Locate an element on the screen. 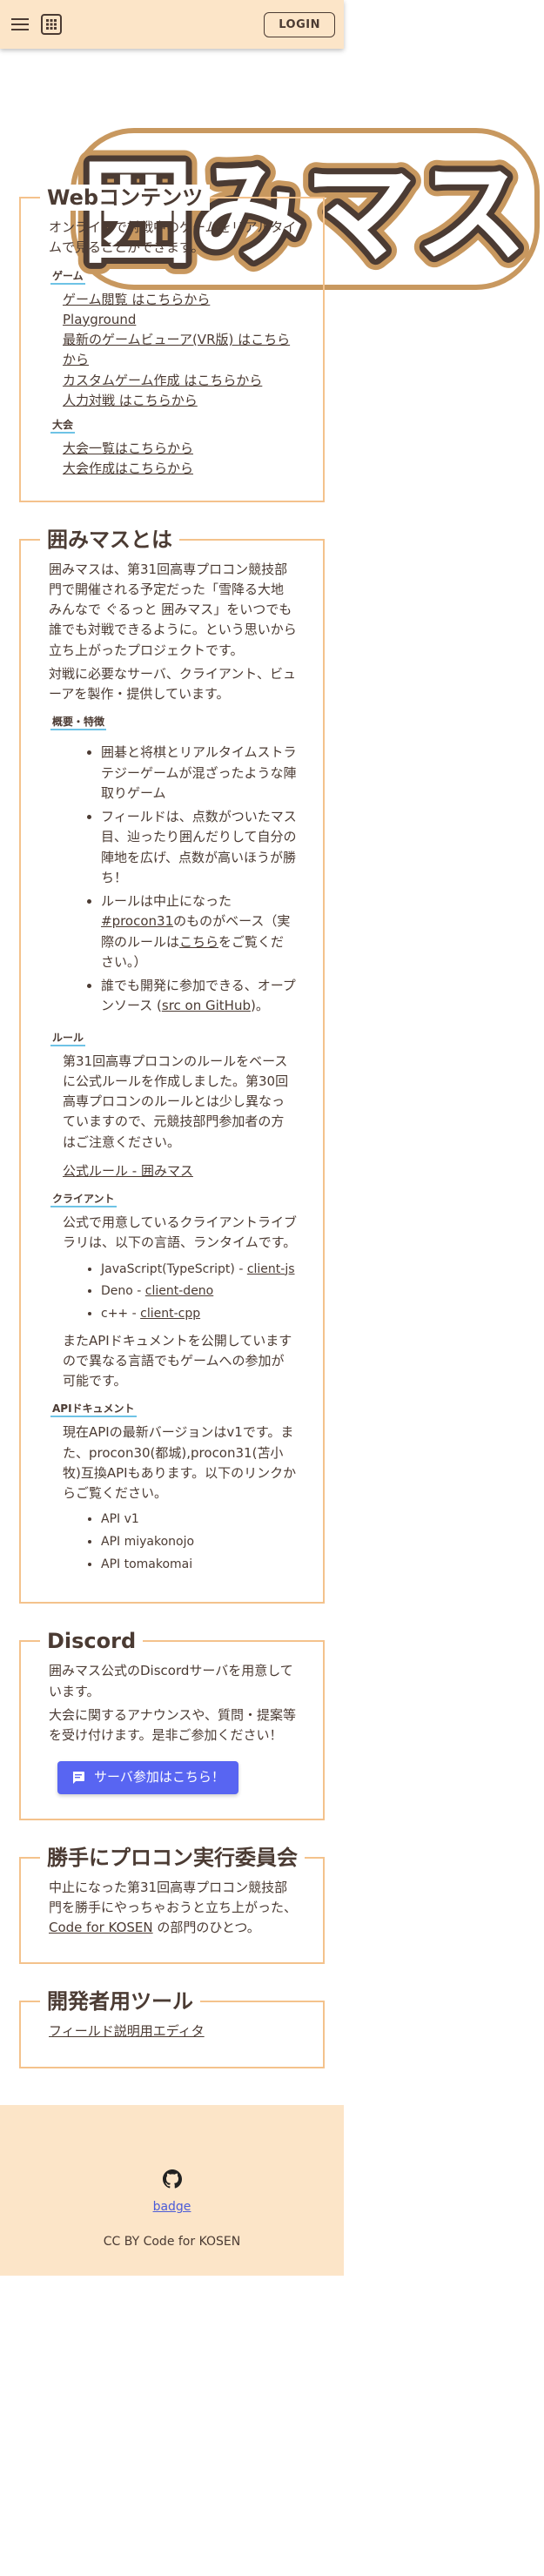  tournament-links: 大会一覧はこちらから 大会作成はこちらから is located at coordinates (173, 459).